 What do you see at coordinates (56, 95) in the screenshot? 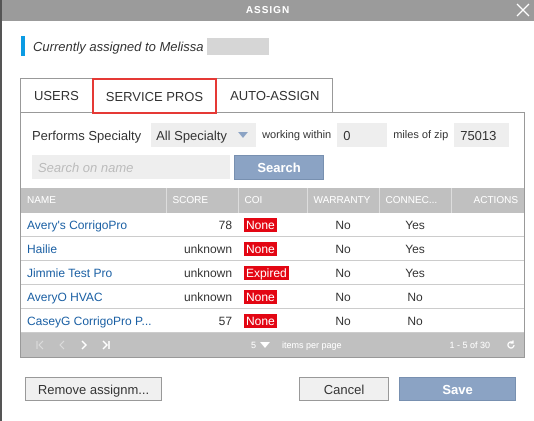
I see `tab: USERS` at bounding box center [56, 95].